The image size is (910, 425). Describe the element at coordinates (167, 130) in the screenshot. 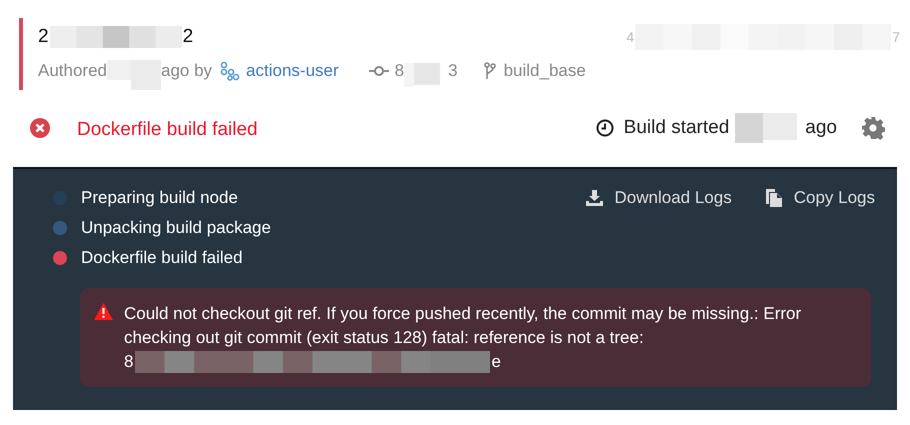

I see `build-status: Dockerfile build failed` at that location.